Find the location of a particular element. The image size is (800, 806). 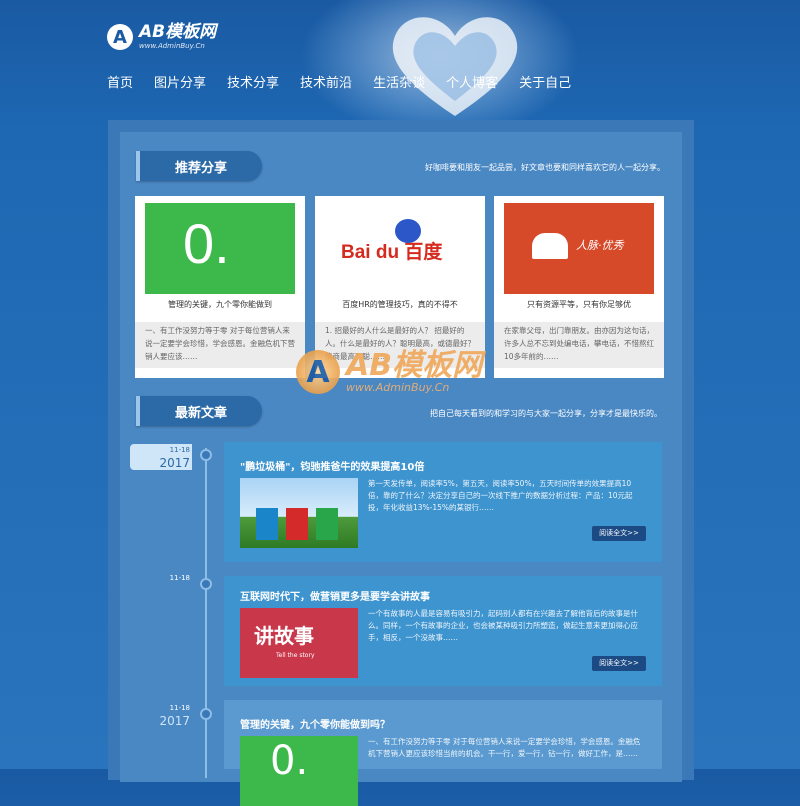

story-thumb-label: 讲故事 is located at coordinates (284, 636).